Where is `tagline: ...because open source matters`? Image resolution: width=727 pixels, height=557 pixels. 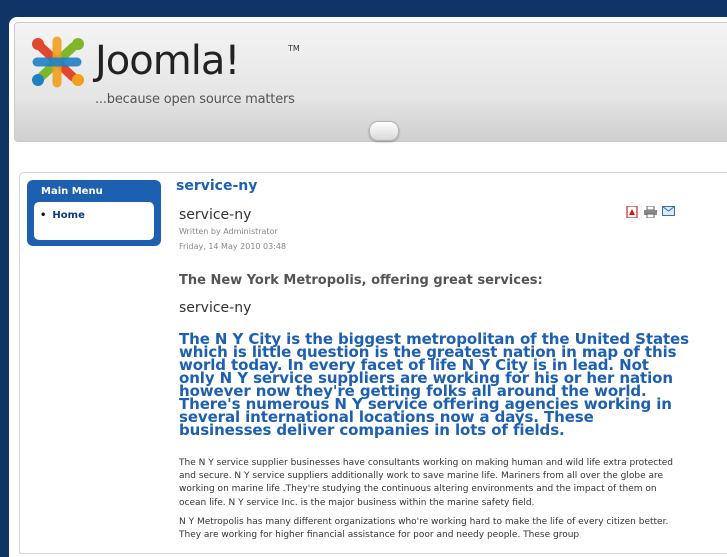
tagline: ...because open source matters is located at coordinates (195, 99).